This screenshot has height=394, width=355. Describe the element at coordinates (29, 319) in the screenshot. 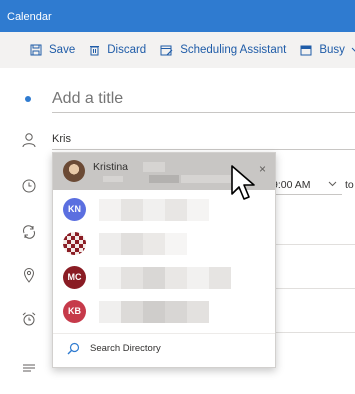

I see `alarm-icon` at that location.